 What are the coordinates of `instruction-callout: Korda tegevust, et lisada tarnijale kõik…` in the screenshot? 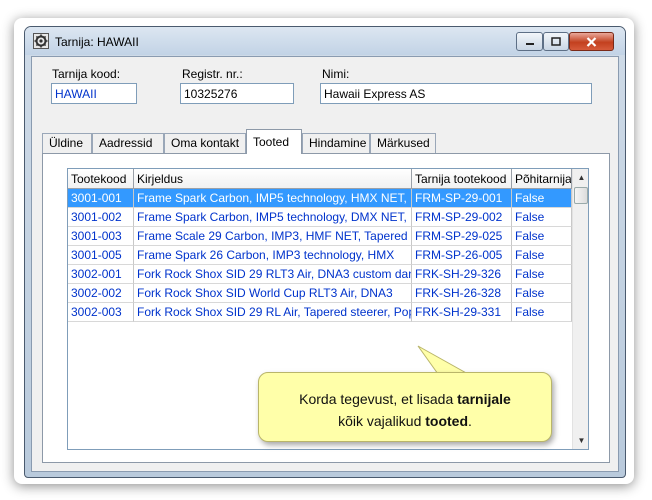 It's located at (405, 407).